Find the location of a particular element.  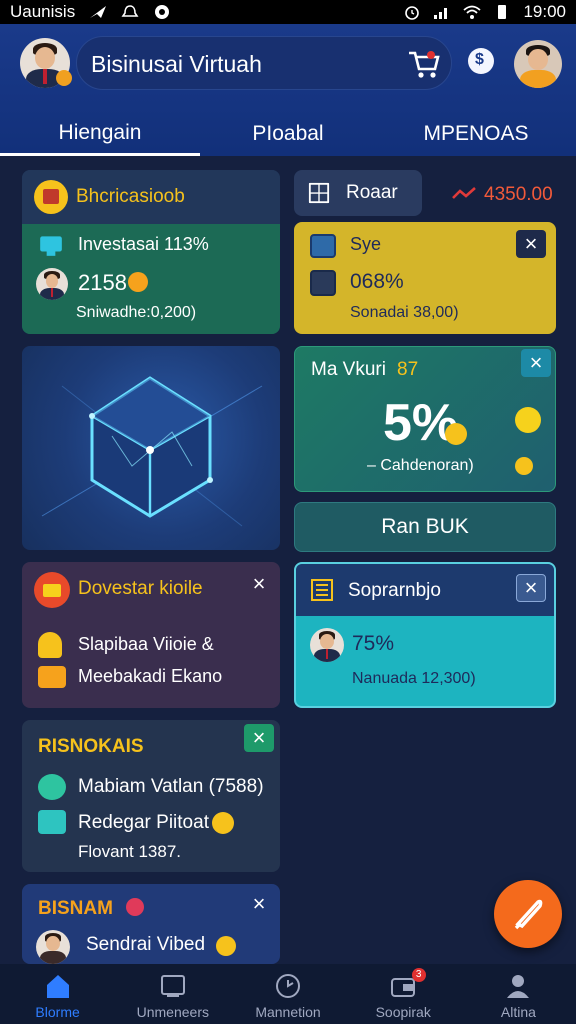

location-icon is located at coordinates (162, 12).